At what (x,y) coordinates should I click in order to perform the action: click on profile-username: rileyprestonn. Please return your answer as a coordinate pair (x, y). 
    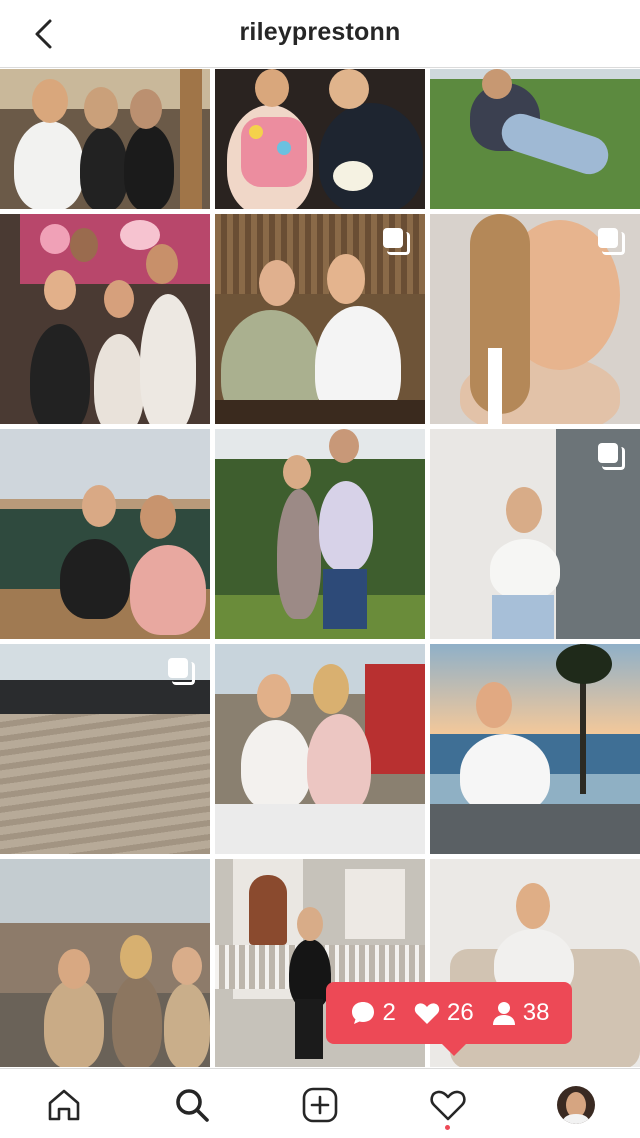
    Looking at the image, I should click on (320, 32).